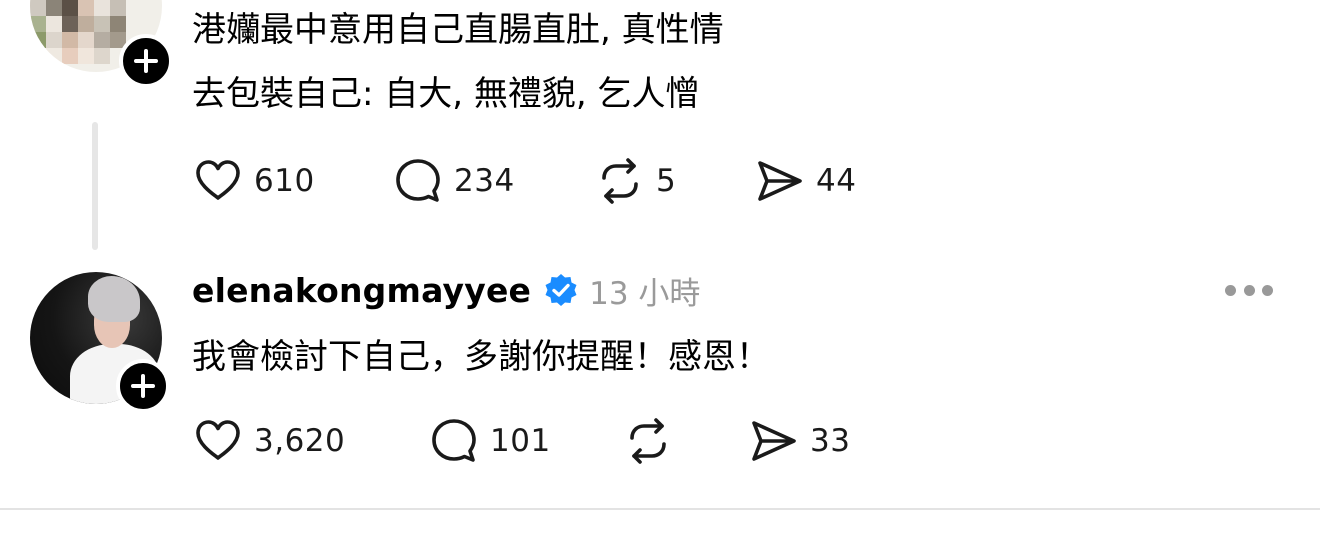  I want to click on more-options-icon, so click(1249, 290).